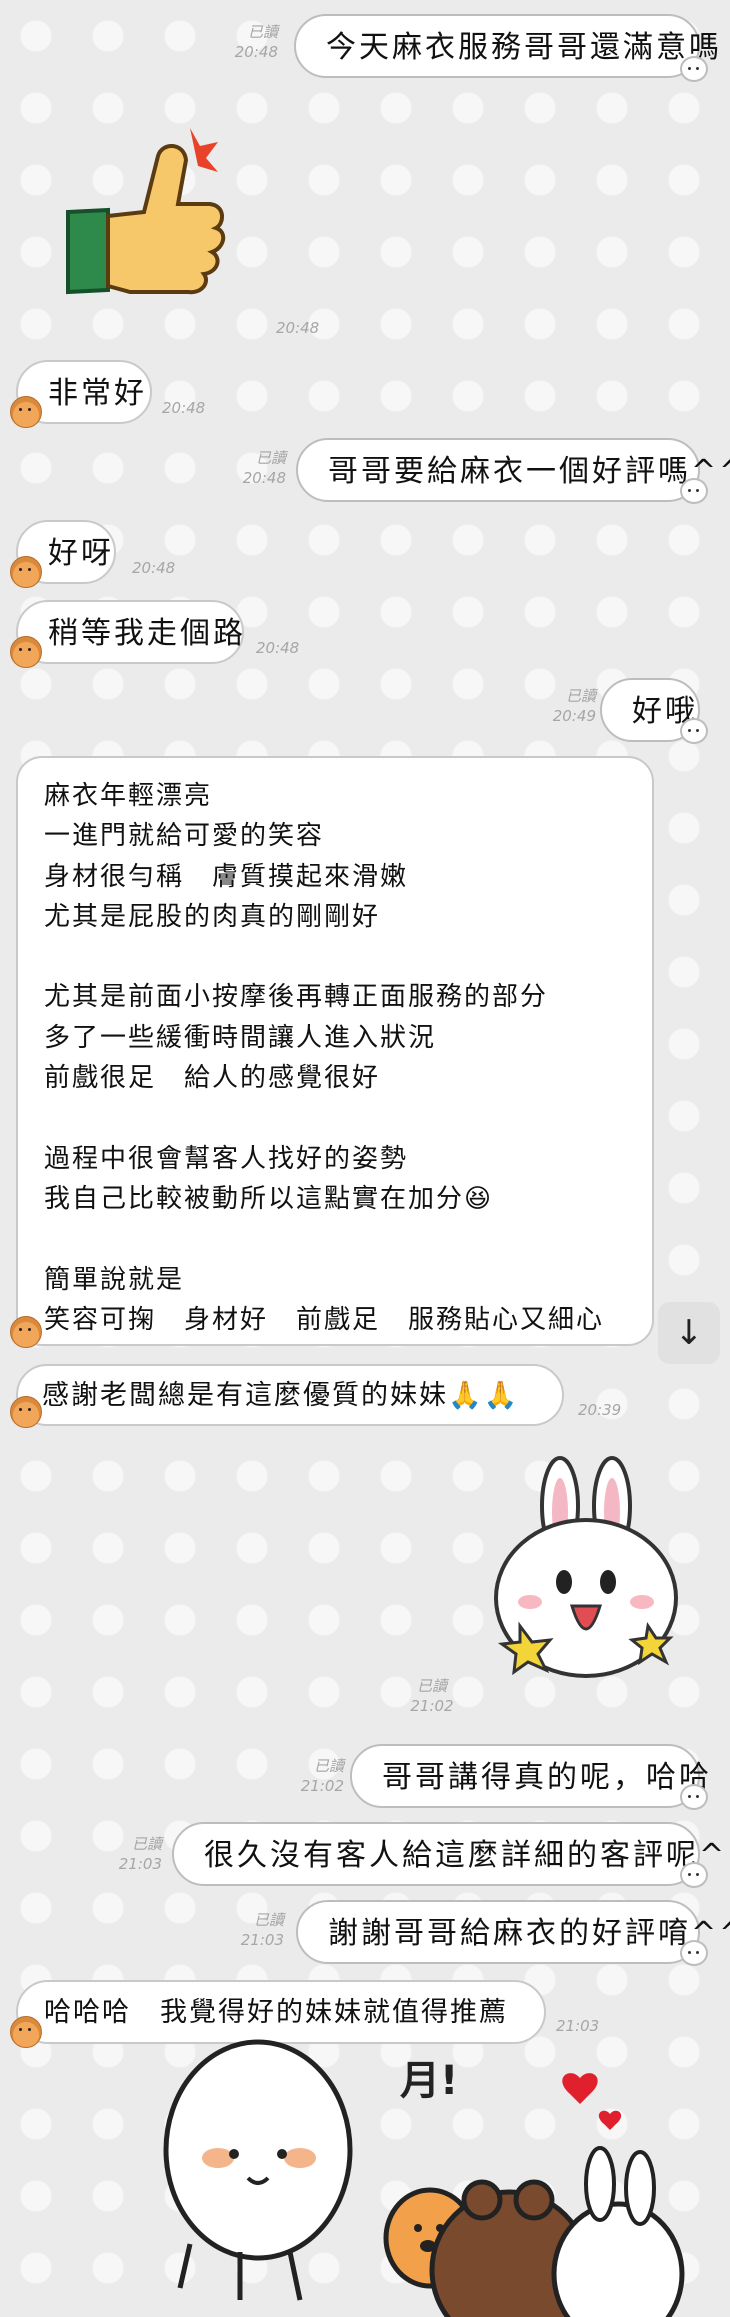 The height and width of the screenshot is (2317, 730). I want to click on arrow-down-icon: ↓, so click(689, 1333).